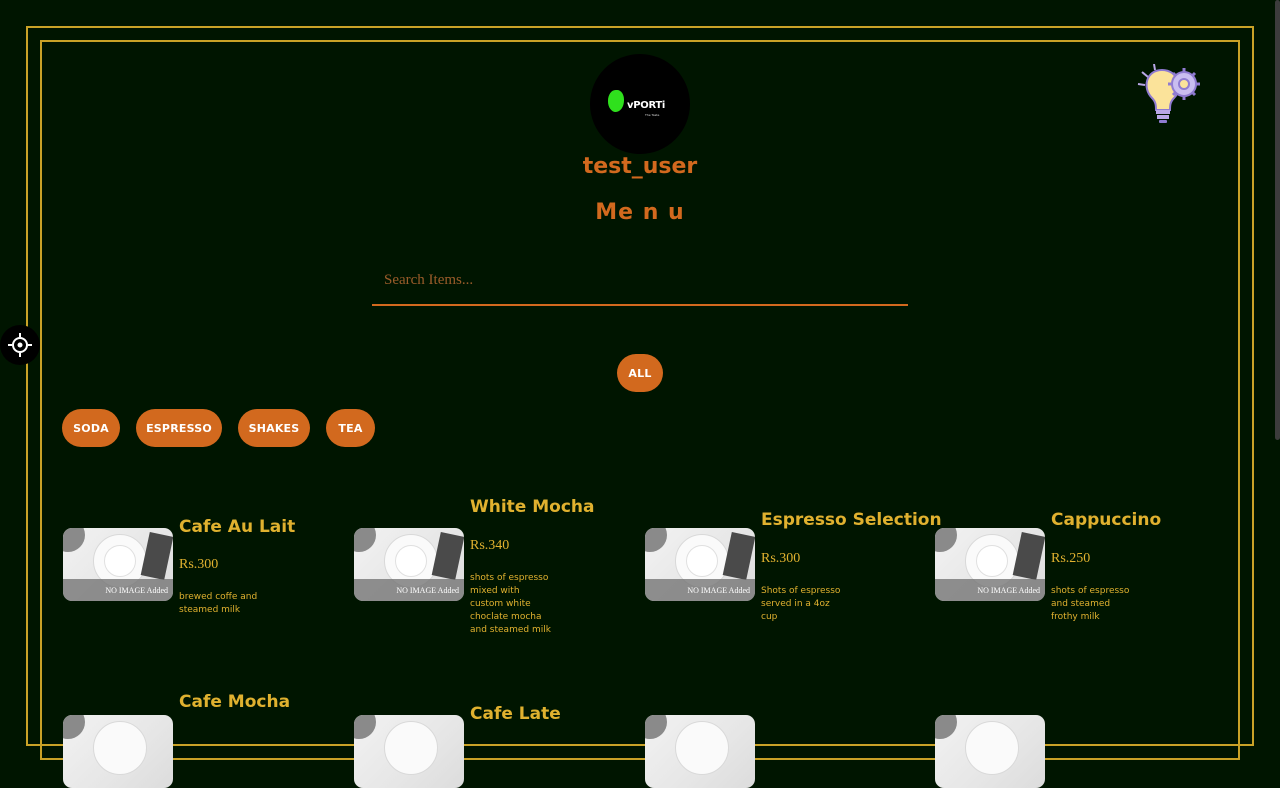 Image resolution: width=1280 pixels, height=788 pixels. What do you see at coordinates (218, 603) in the screenshot?
I see `item-description: brewed coffe and steamed milk` at bounding box center [218, 603].